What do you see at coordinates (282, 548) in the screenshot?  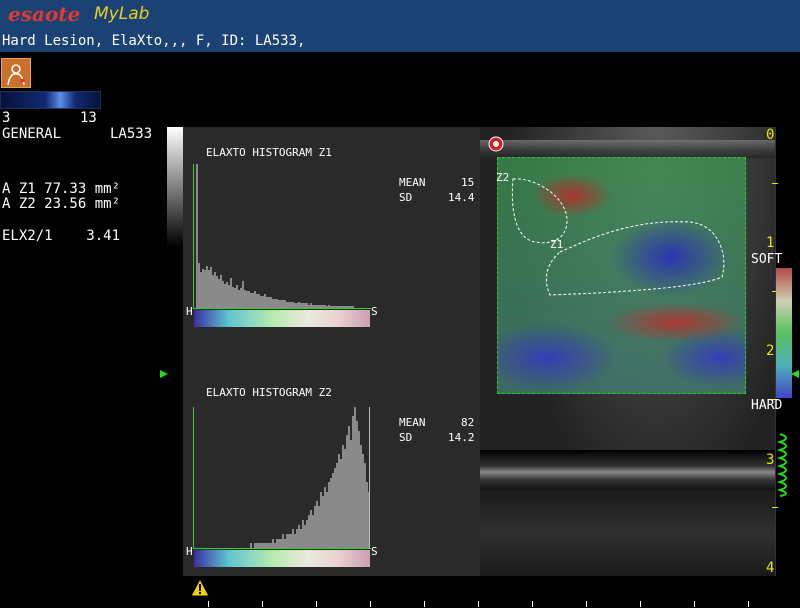 I see `histogram2-x-axis` at bounding box center [282, 548].